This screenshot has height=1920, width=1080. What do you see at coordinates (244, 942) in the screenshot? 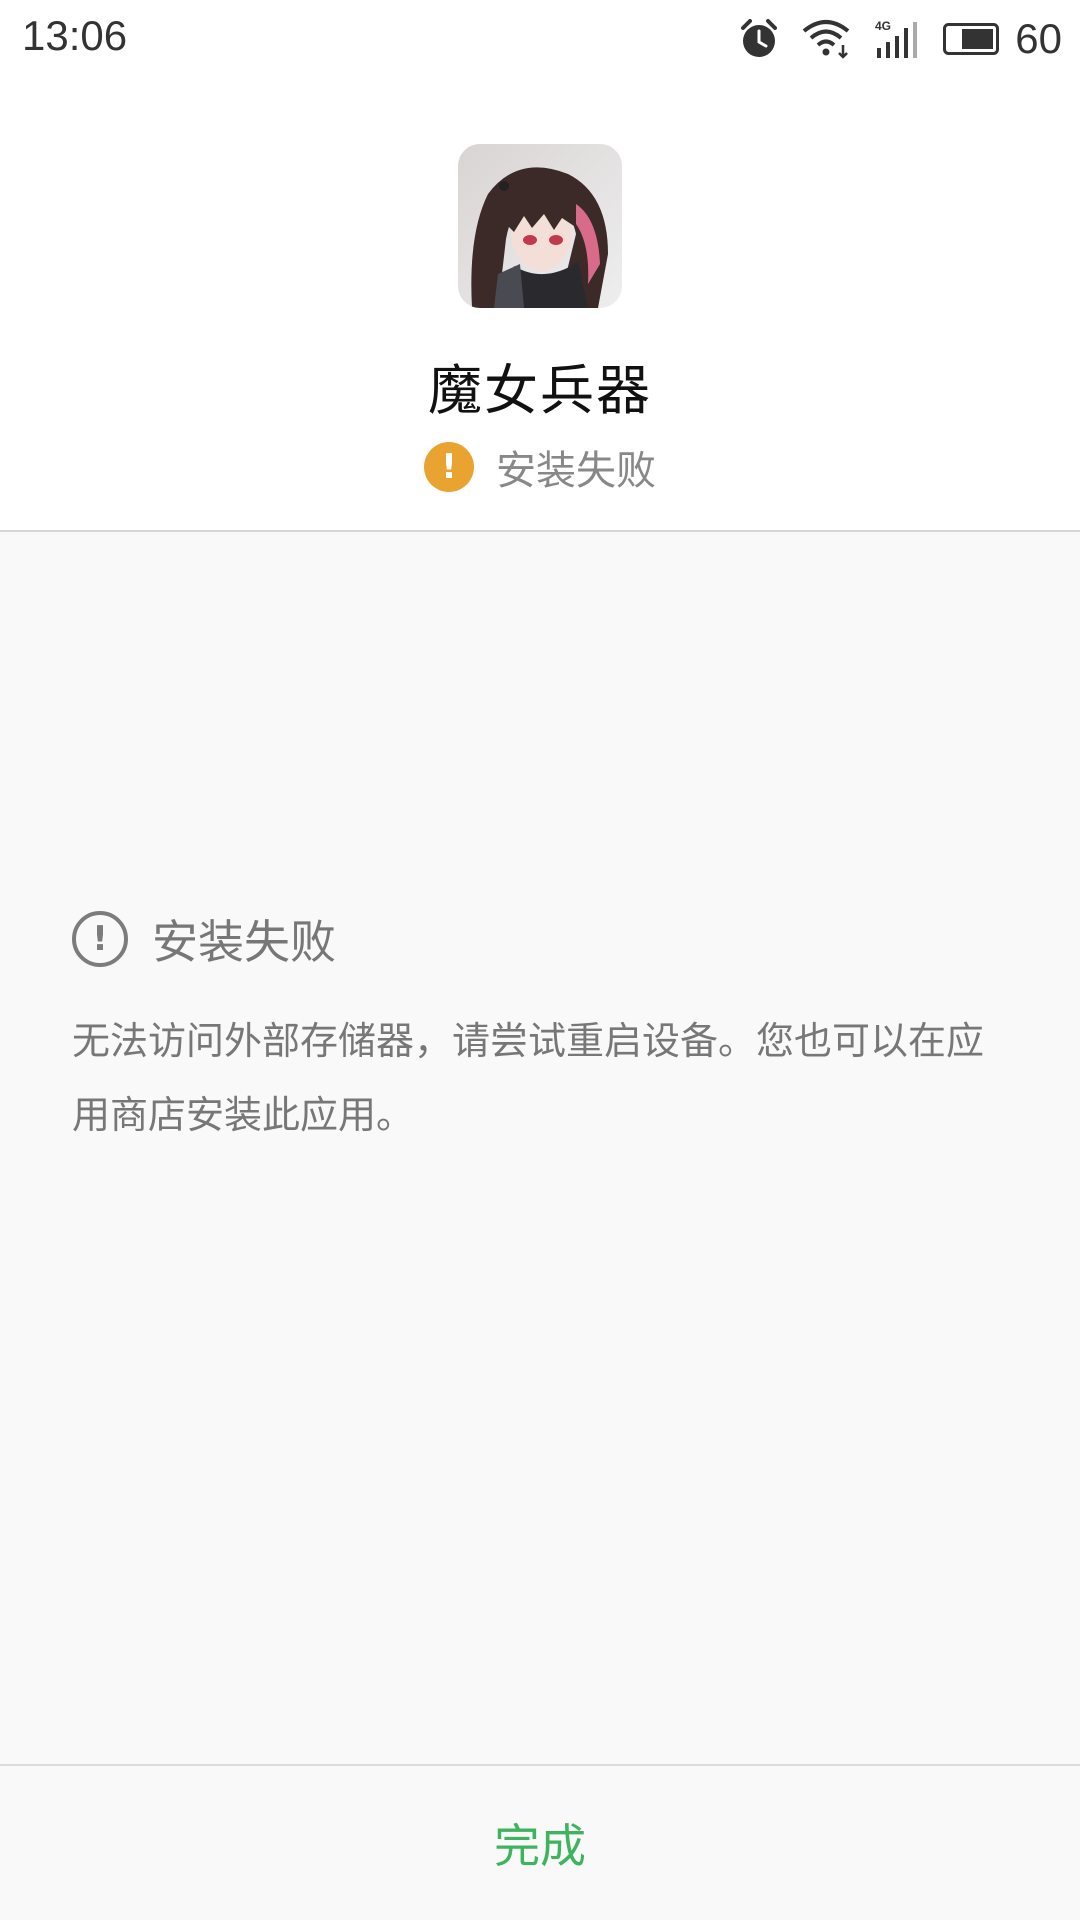
I see `error-title: 安装失败` at bounding box center [244, 942].